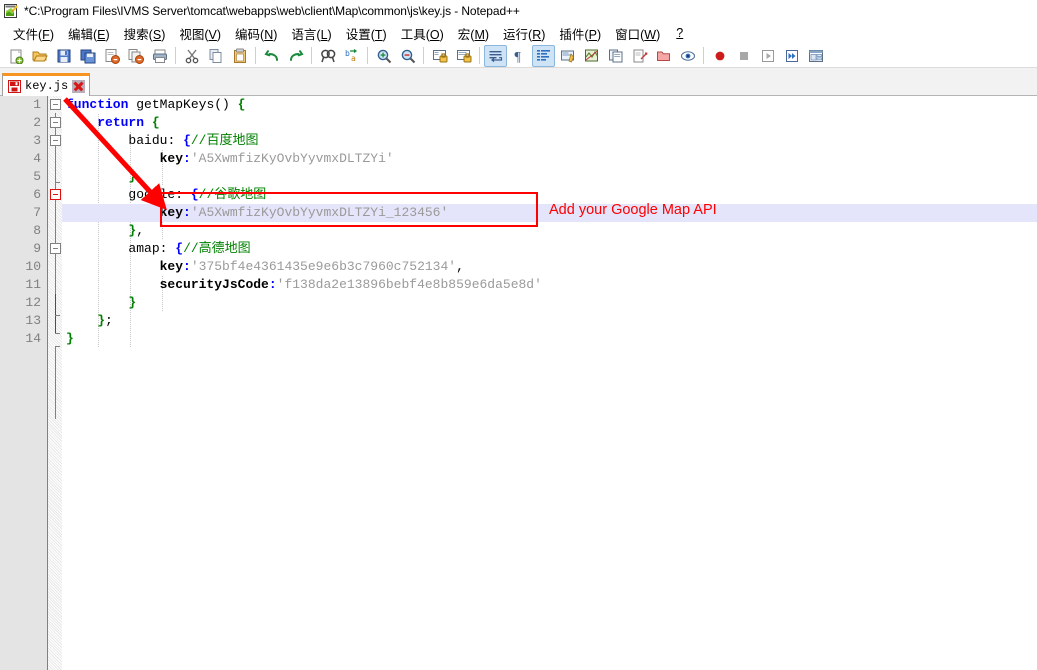  Describe the element at coordinates (423, 55) in the screenshot. I see `toolbar-separator` at that location.